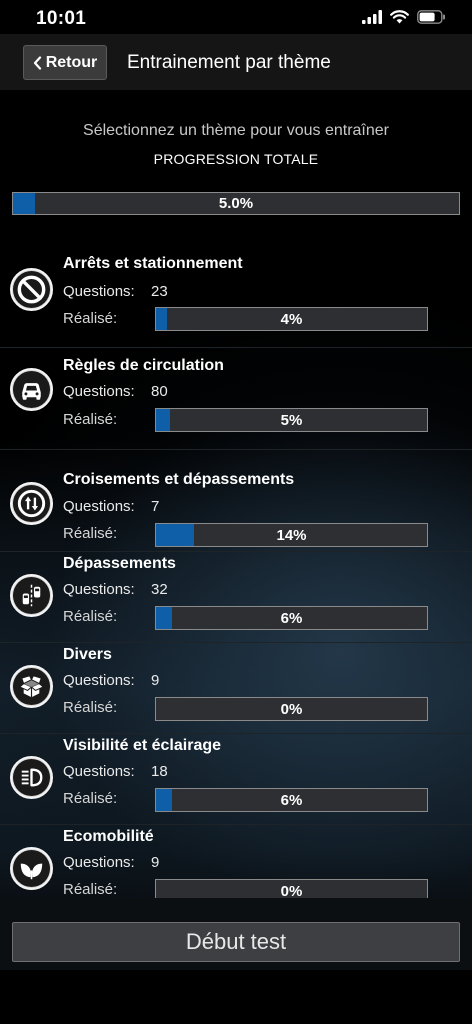 This screenshot has height=1024, width=472. What do you see at coordinates (236, 159) in the screenshot?
I see `total-progress-label: PROGRESSION TOTALE` at bounding box center [236, 159].